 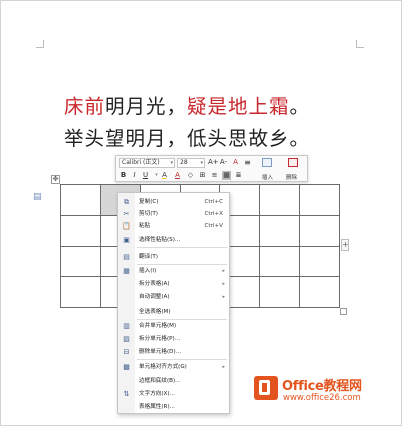 I want to click on context-menu-item: ▥ 合并单元格(M), so click(x=173, y=326).